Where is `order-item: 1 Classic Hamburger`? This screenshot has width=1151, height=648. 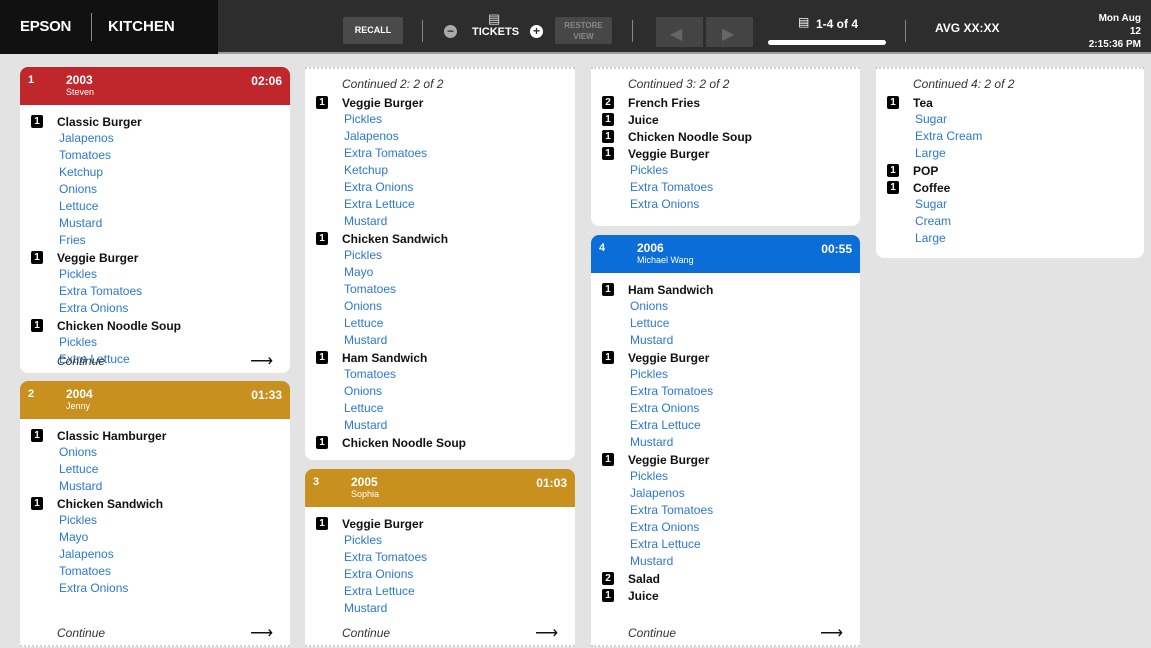 order-item: 1 Classic Hamburger is located at coordinates (155, 435).